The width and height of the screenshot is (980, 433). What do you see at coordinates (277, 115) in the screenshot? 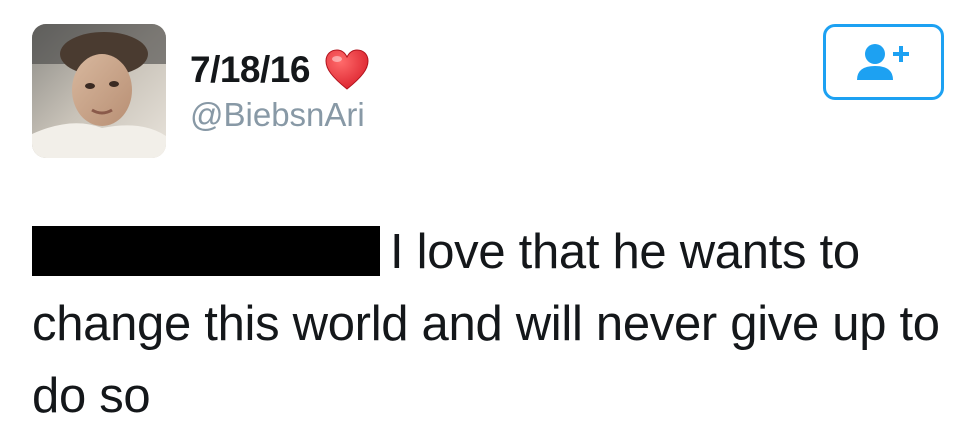
I see `user-handle: @BiebsnAri` at bounding box center [277, 115].